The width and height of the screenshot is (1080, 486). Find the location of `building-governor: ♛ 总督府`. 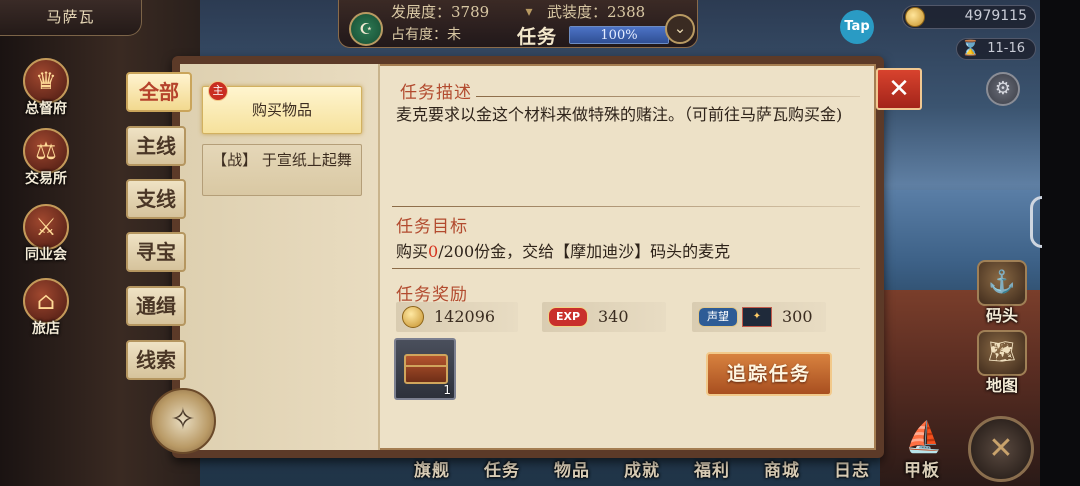

building-governor: ♛ 总督府 is located at coordinates (46, 88).